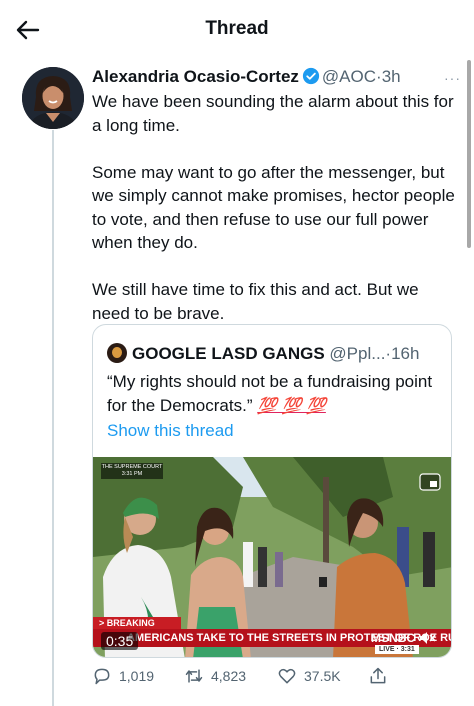 The image size is (474, 706). I want to click on scrollbar, so click(469, 154).